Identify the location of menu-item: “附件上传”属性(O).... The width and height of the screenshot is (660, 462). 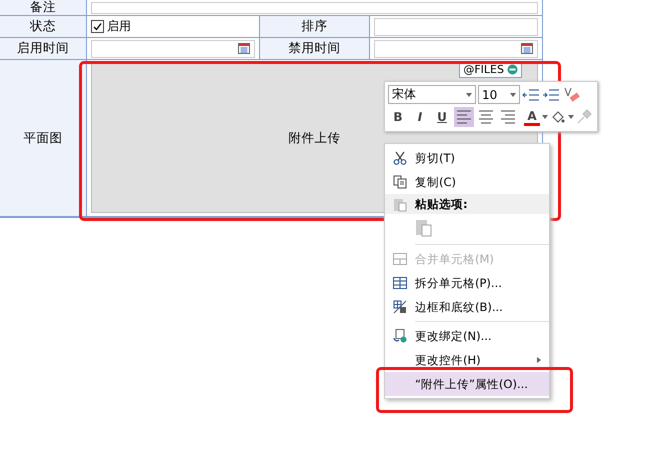
(467, 384).